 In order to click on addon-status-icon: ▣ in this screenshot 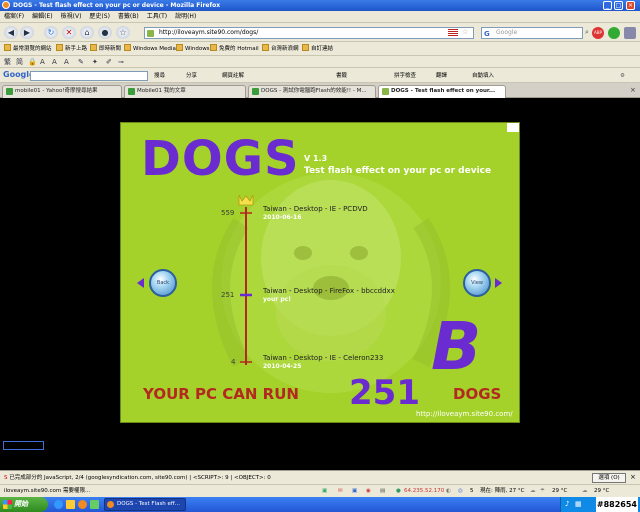, I will do `click(324, 491)`.